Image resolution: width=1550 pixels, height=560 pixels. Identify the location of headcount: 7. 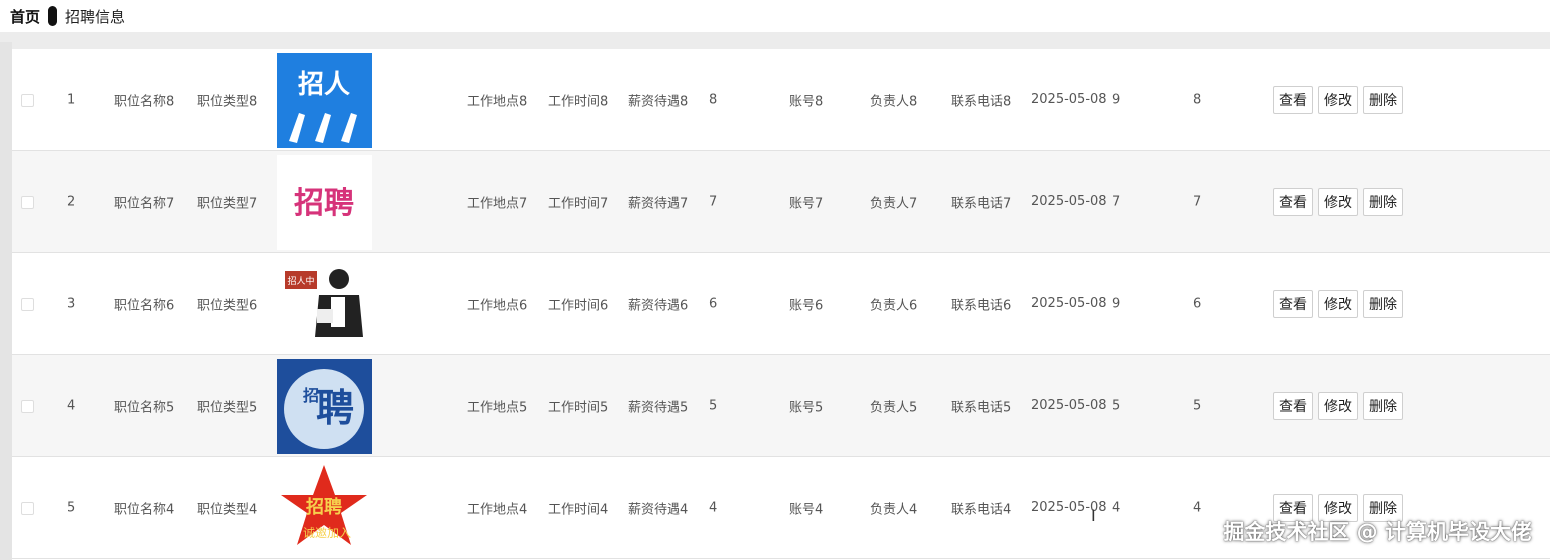
(713, 201).